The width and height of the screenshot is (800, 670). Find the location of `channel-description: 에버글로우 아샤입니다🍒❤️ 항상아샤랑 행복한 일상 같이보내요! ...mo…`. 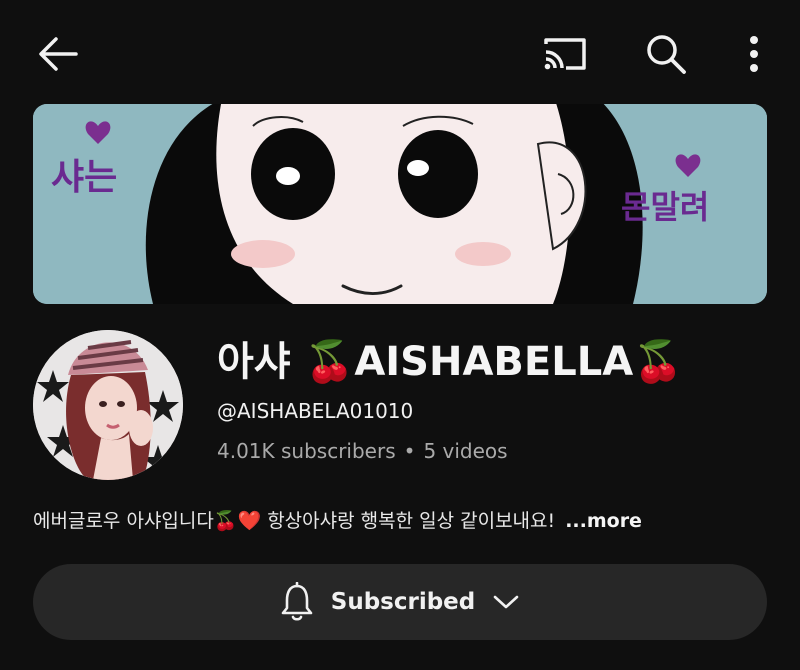

channel-description: 에버글로우 아샤입니다🍒❤️ 항상아샤랑 행복한 일상 같이보내요! ...mo… is located at coordinates (337, 521).